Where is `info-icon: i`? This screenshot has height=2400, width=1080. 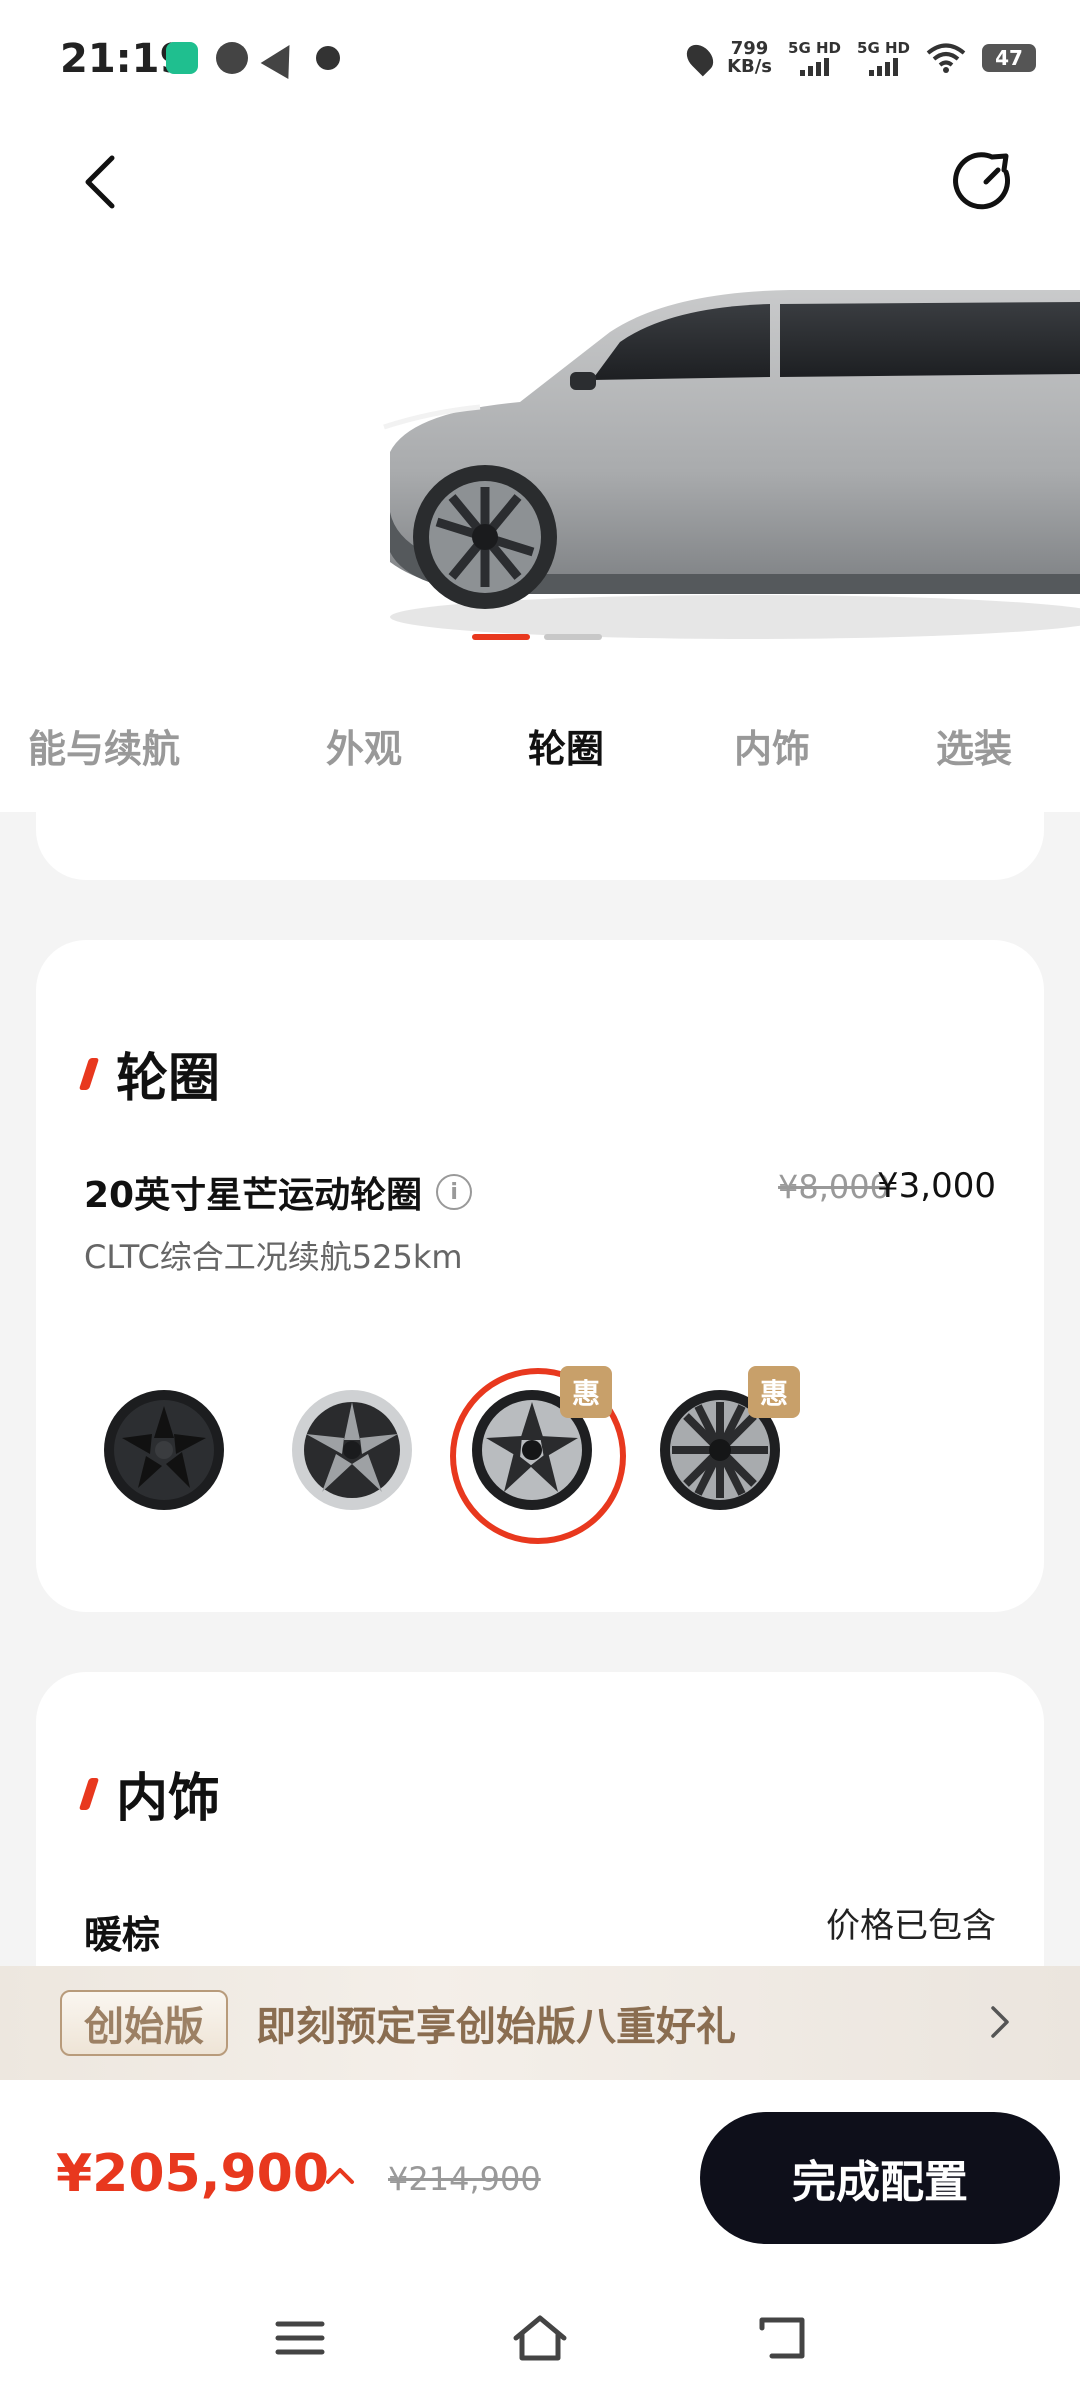 info-icon: i is located at coordinates (454, 1192).